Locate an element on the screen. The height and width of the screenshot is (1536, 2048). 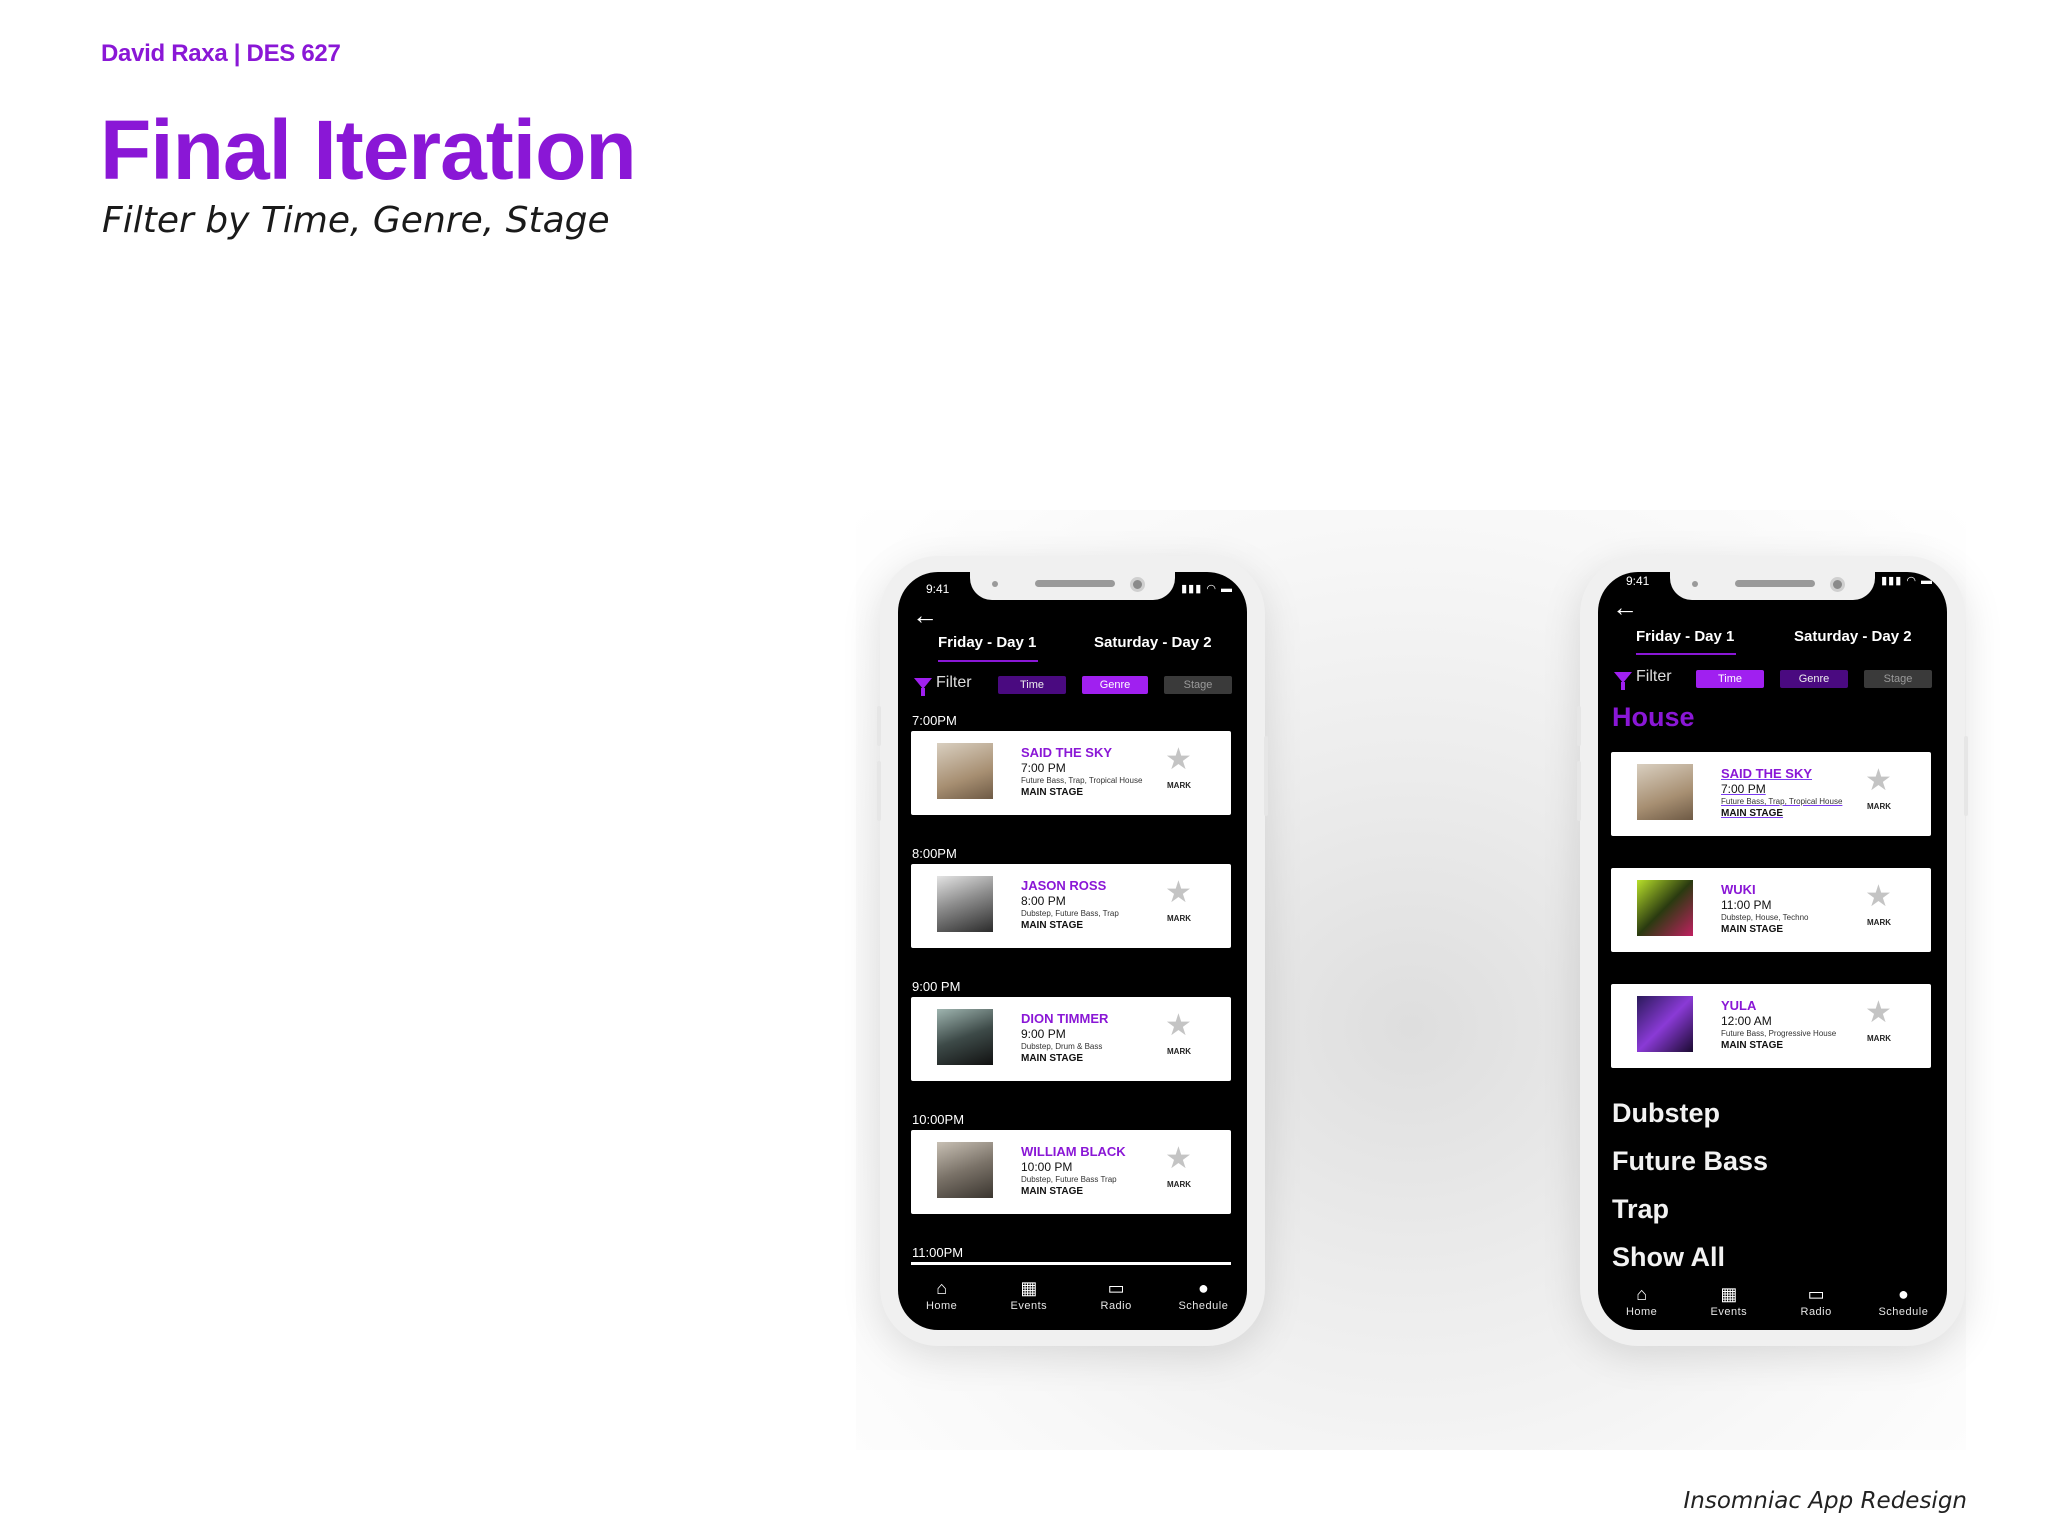
home-icon: ⌂ is located at coordinates (942, 1288).